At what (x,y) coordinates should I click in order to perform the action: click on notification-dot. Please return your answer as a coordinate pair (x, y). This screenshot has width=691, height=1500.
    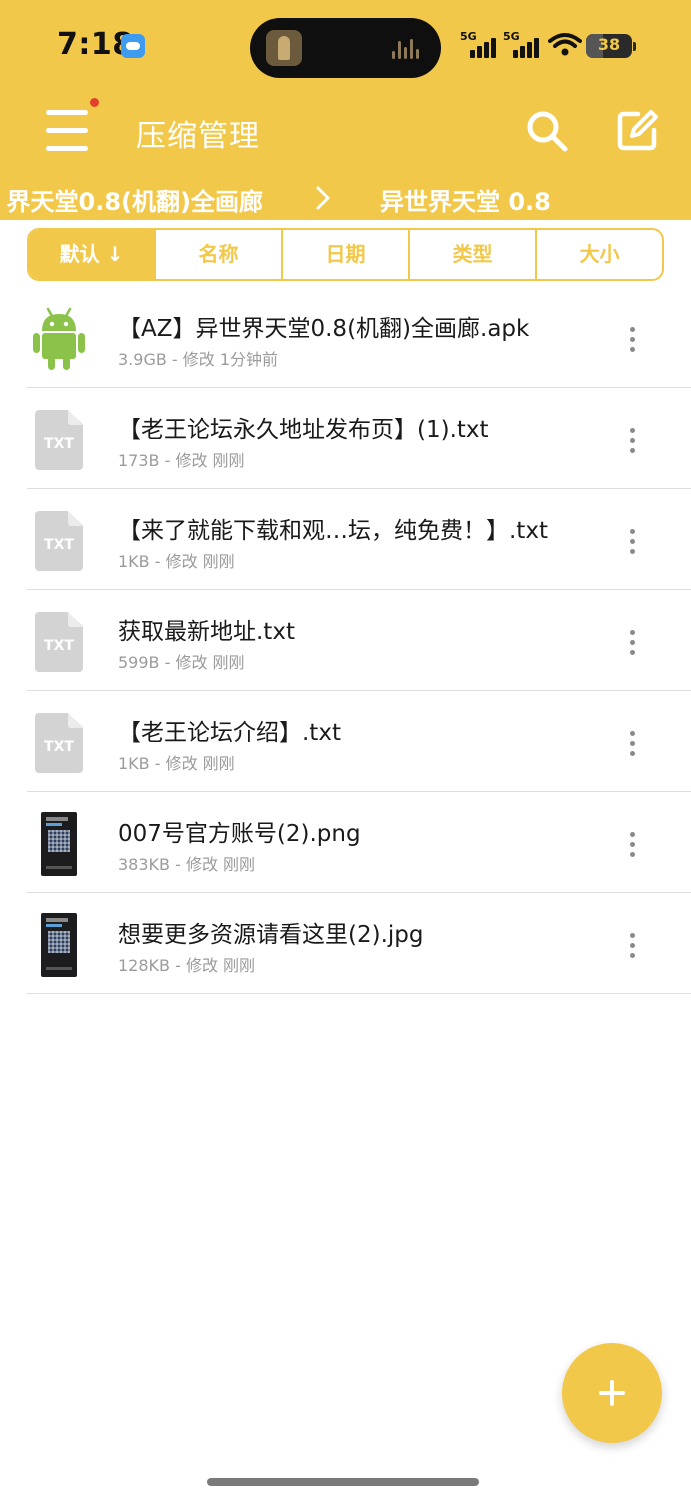
    Looking at the image, I should click on (94, 102).